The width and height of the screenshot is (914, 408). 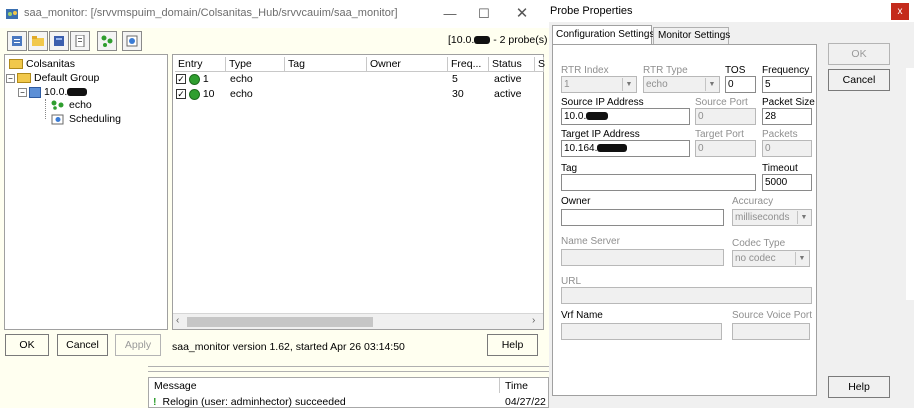 What do you see at coordinates (359, 79) in the screenshot?
I see `table-row: ✓ 1 echo 5 active` at bounding box center [359, 79].